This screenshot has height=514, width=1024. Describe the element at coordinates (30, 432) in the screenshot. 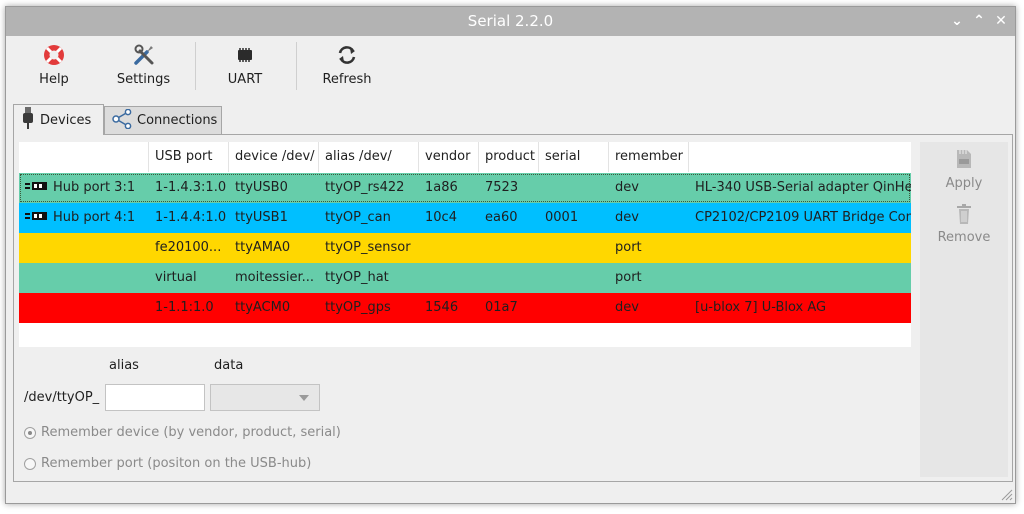

I see `radio-checked-icon` at that location.